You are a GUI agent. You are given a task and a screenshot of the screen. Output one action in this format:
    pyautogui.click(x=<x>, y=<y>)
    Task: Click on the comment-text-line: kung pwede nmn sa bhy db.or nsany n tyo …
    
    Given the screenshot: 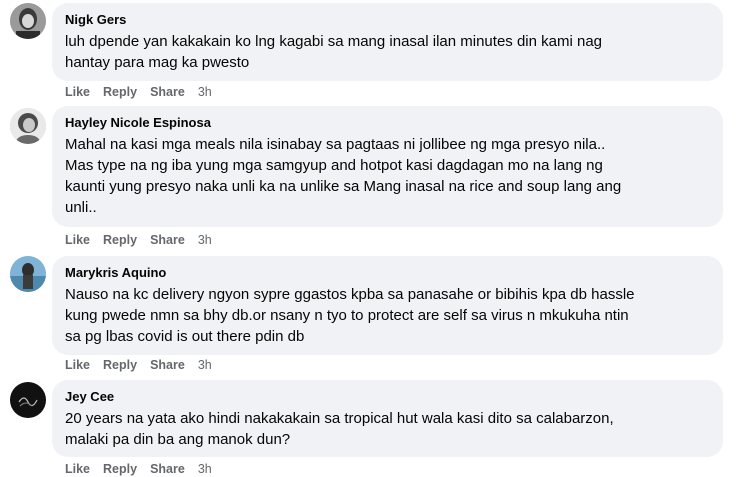 What is the action you would take?
    pyautogui.click(x=347, y=315)
    